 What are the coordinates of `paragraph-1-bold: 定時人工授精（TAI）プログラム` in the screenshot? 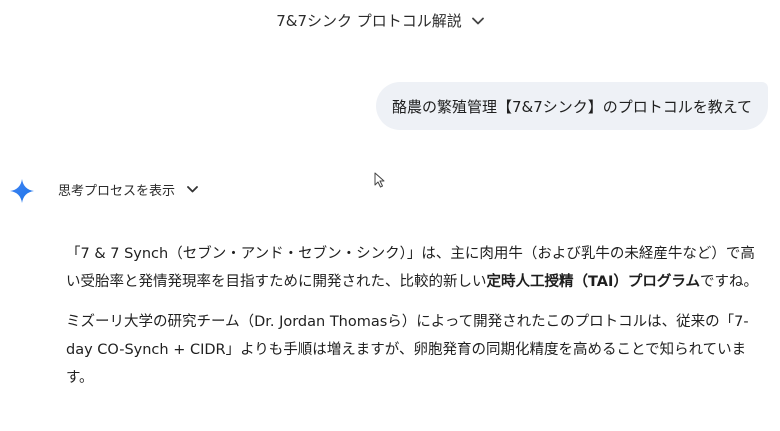 It's located at (593, 282).